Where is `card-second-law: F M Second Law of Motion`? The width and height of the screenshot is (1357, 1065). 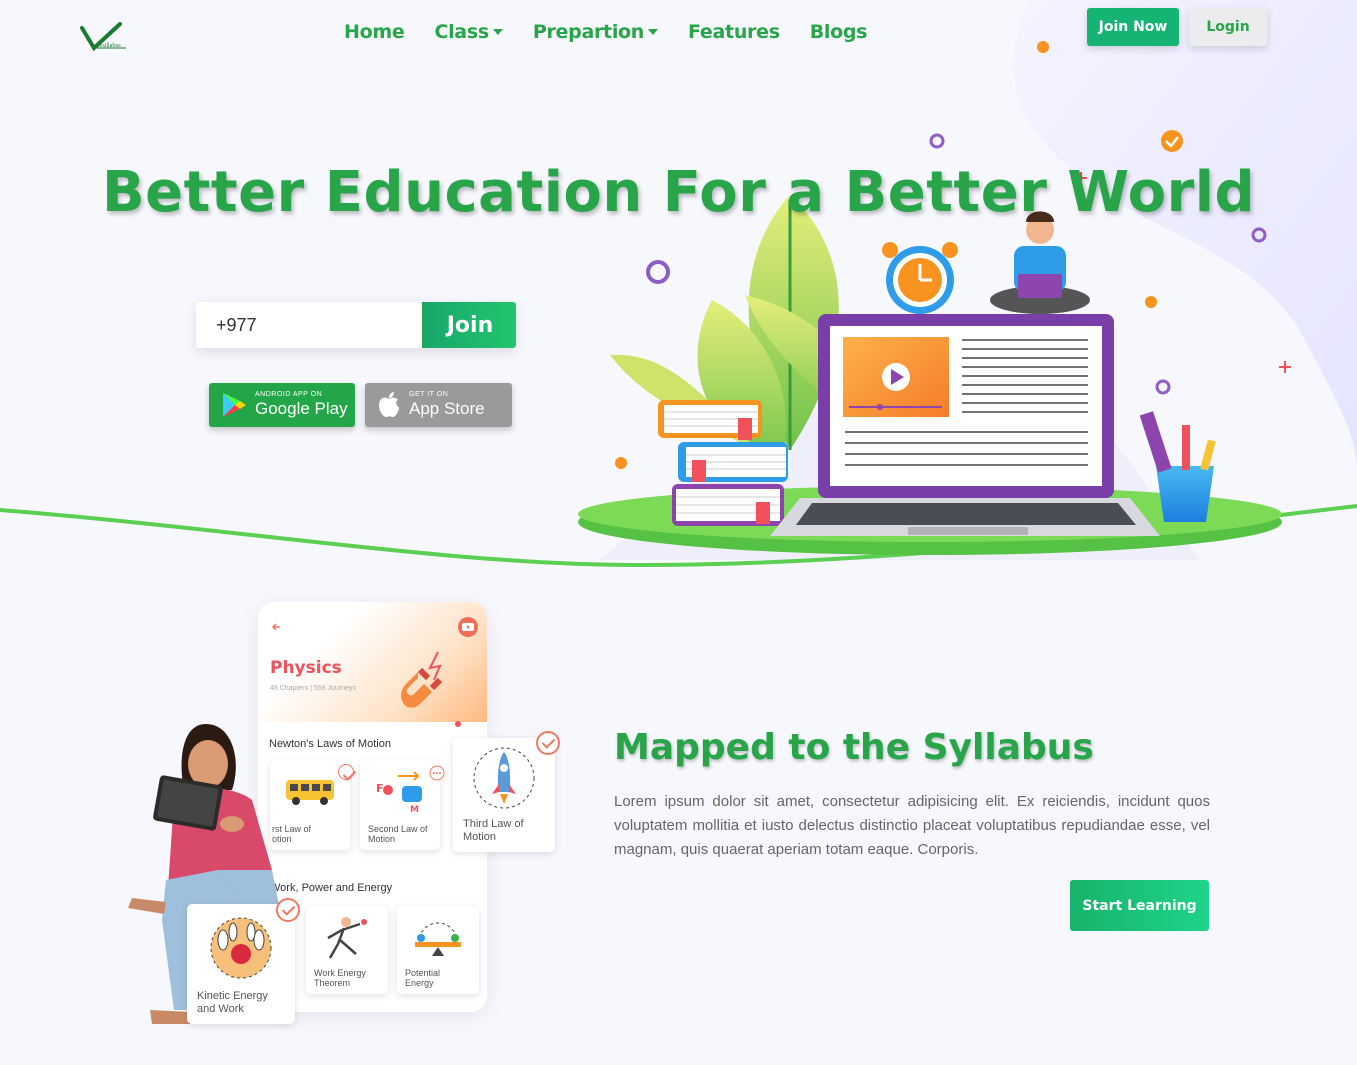 card-second-law: F M Second Law of Motion is located at coordinates (400, 805).